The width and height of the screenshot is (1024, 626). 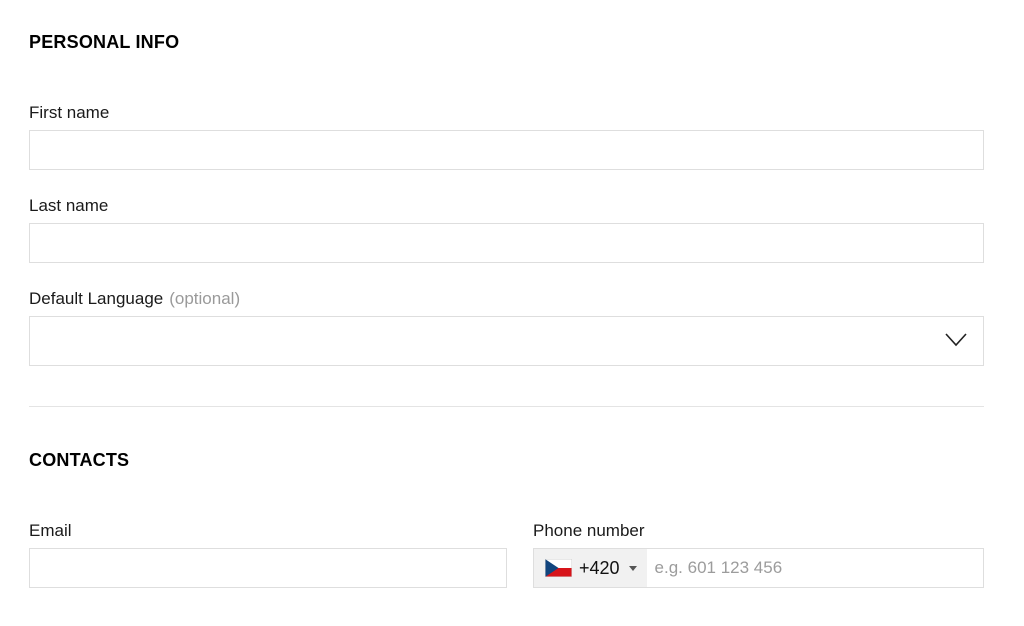 What do you see at coordinates (205, 298) in the screenshot?
I see `optional-hint: (optional)` at bounding box center [205, 298].